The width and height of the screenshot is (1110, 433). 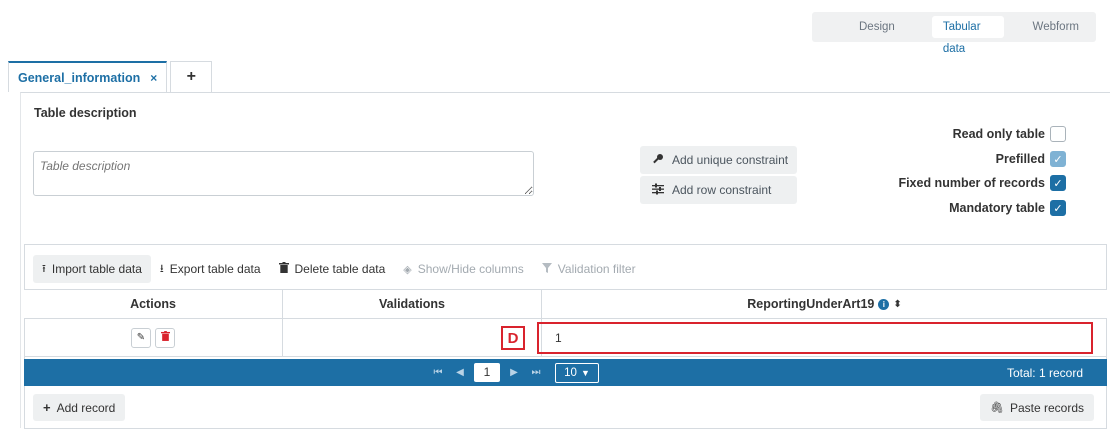 What do you see at coordinates (658, 160) in the screenshot?
I see `key-icon` at bounding box center [658, 160].